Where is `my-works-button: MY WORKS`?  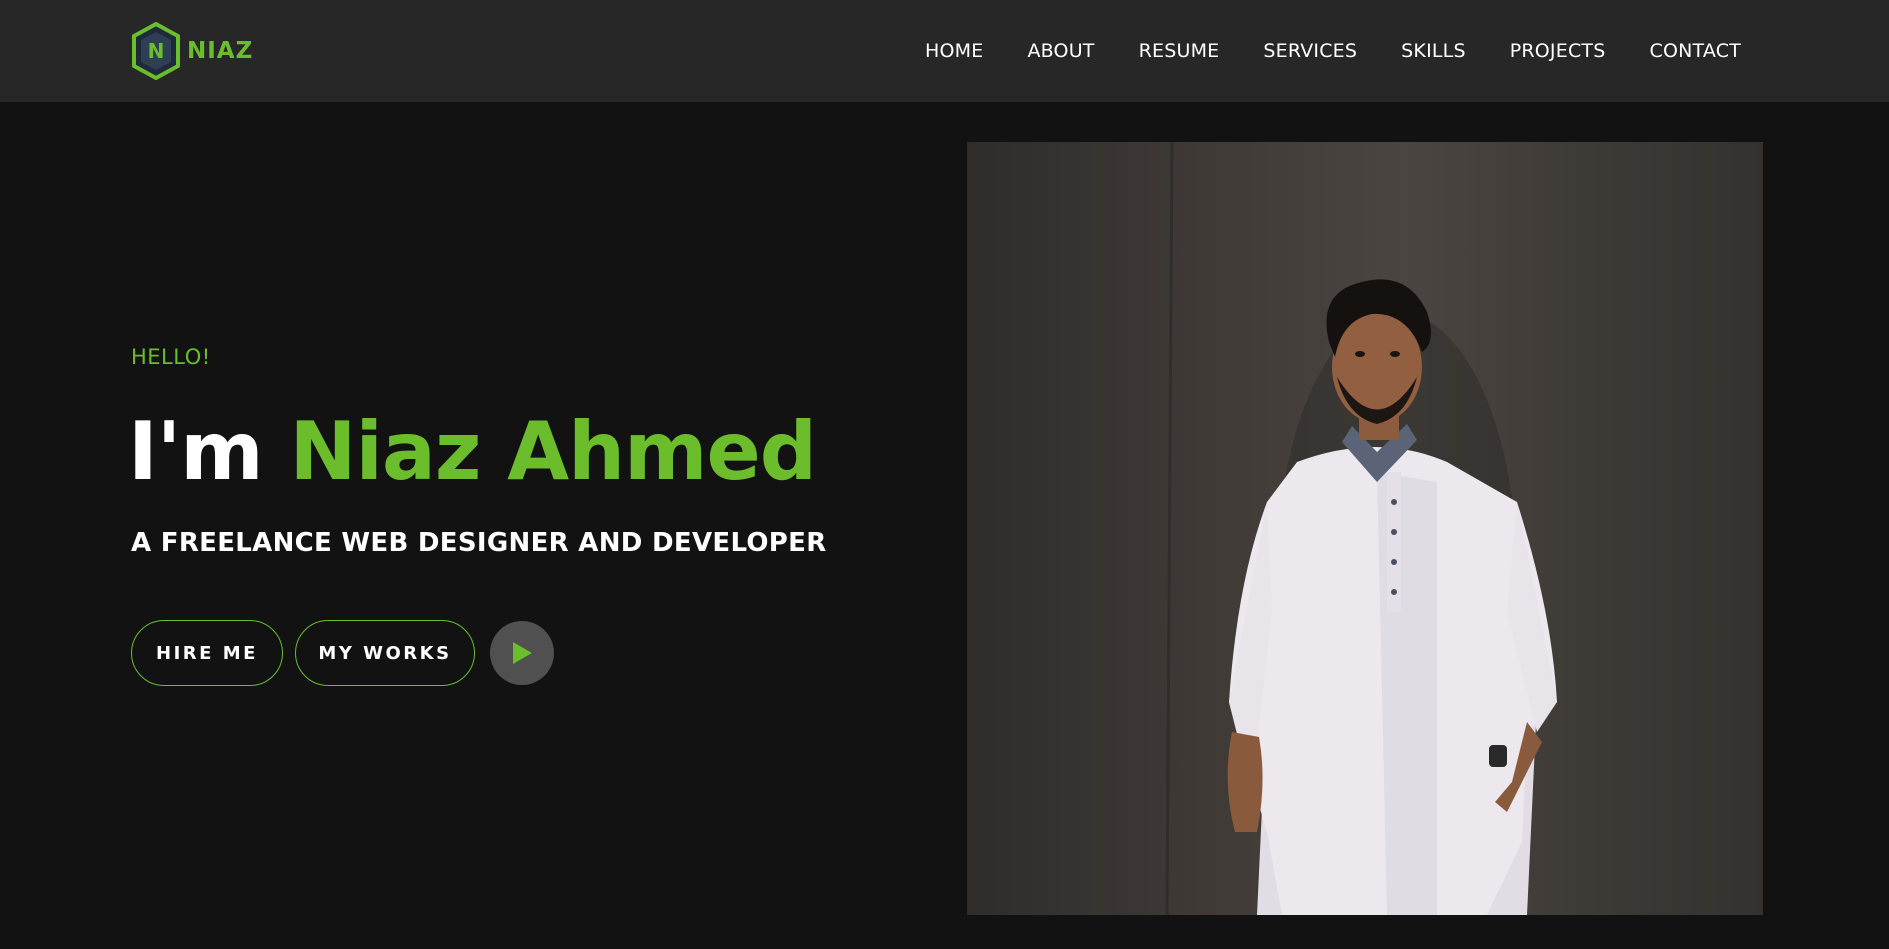
my-works-button: MY WORKS is located at coordinates (385, 653).